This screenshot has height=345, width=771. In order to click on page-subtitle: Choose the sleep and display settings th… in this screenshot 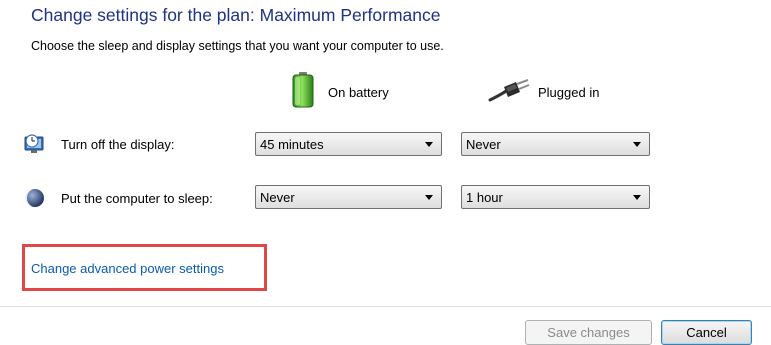, I will do `click(237, 46)`.